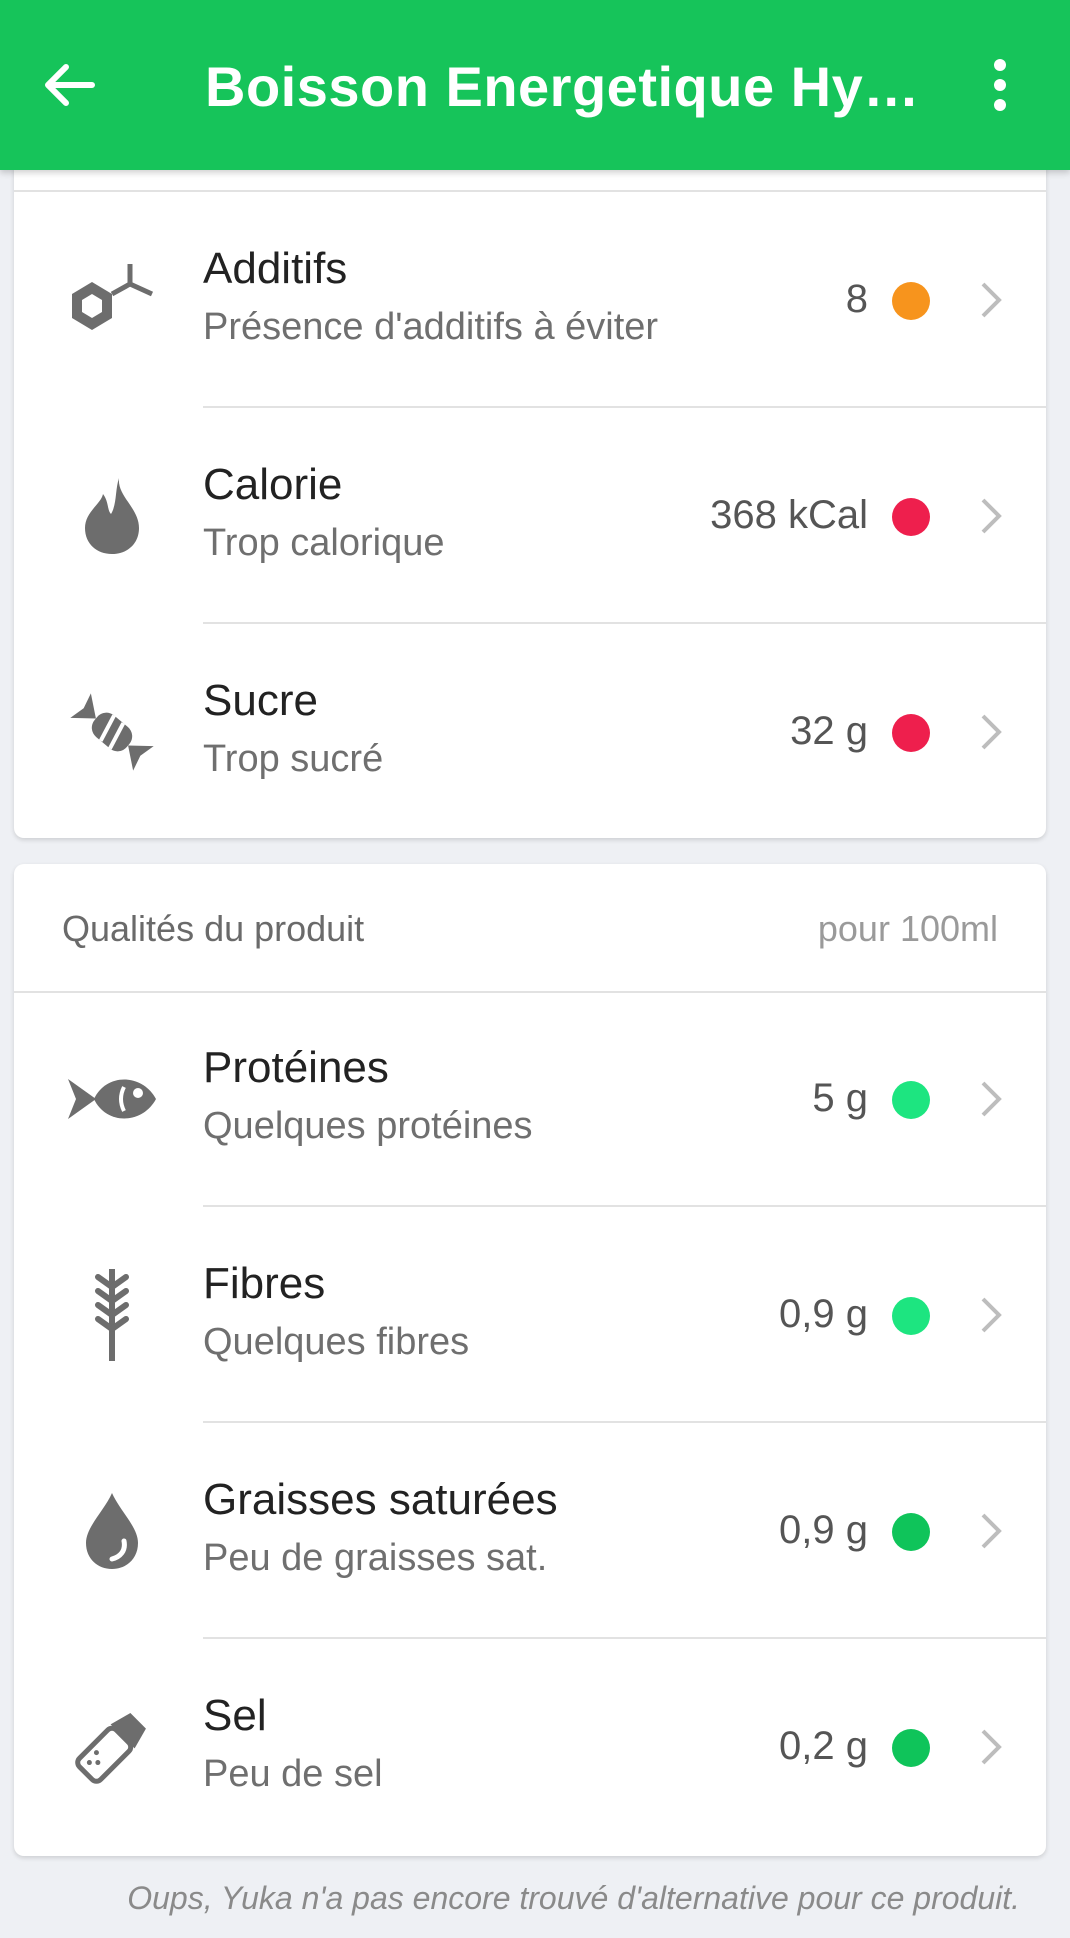  Describe the element at coordinates (112, 732) in the screenshot. I see `candy-icon` at that location.